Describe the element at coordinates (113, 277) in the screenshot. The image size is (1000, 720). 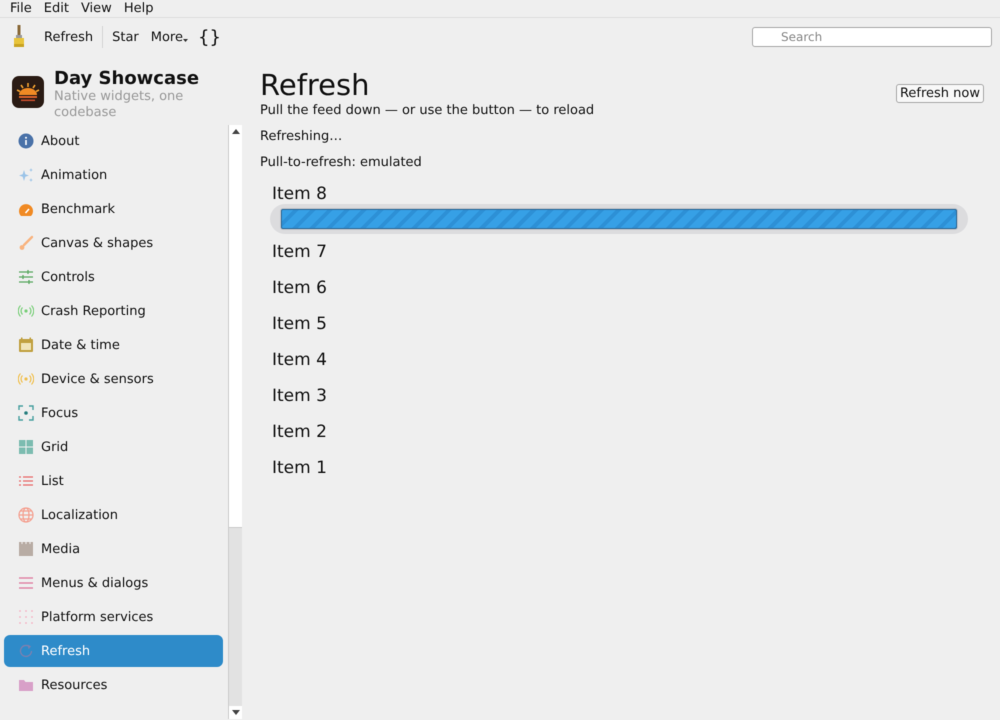
I see `sidebar-item: Controls` at that location.